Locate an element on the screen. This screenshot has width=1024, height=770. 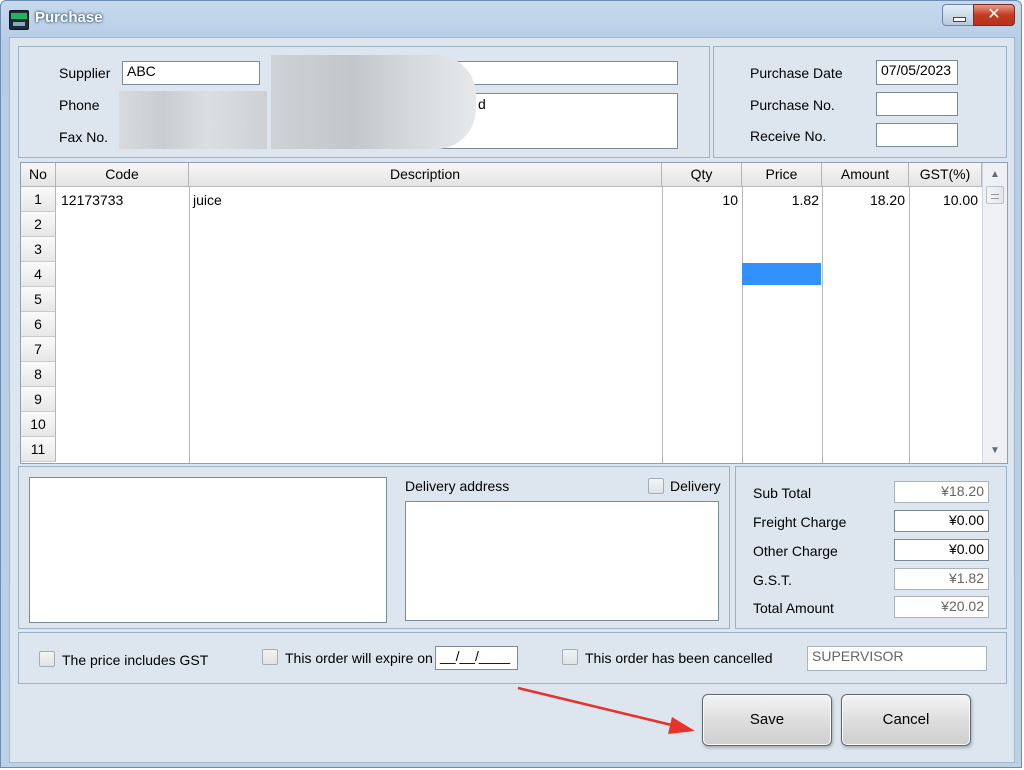
price-includes-gst-label: The price includes GST is located at coordinates (135, 660).